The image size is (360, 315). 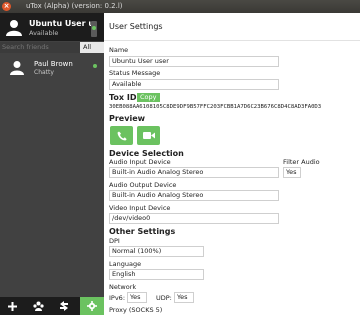 I want to click on phone-icon, so click(x=122, y=135).